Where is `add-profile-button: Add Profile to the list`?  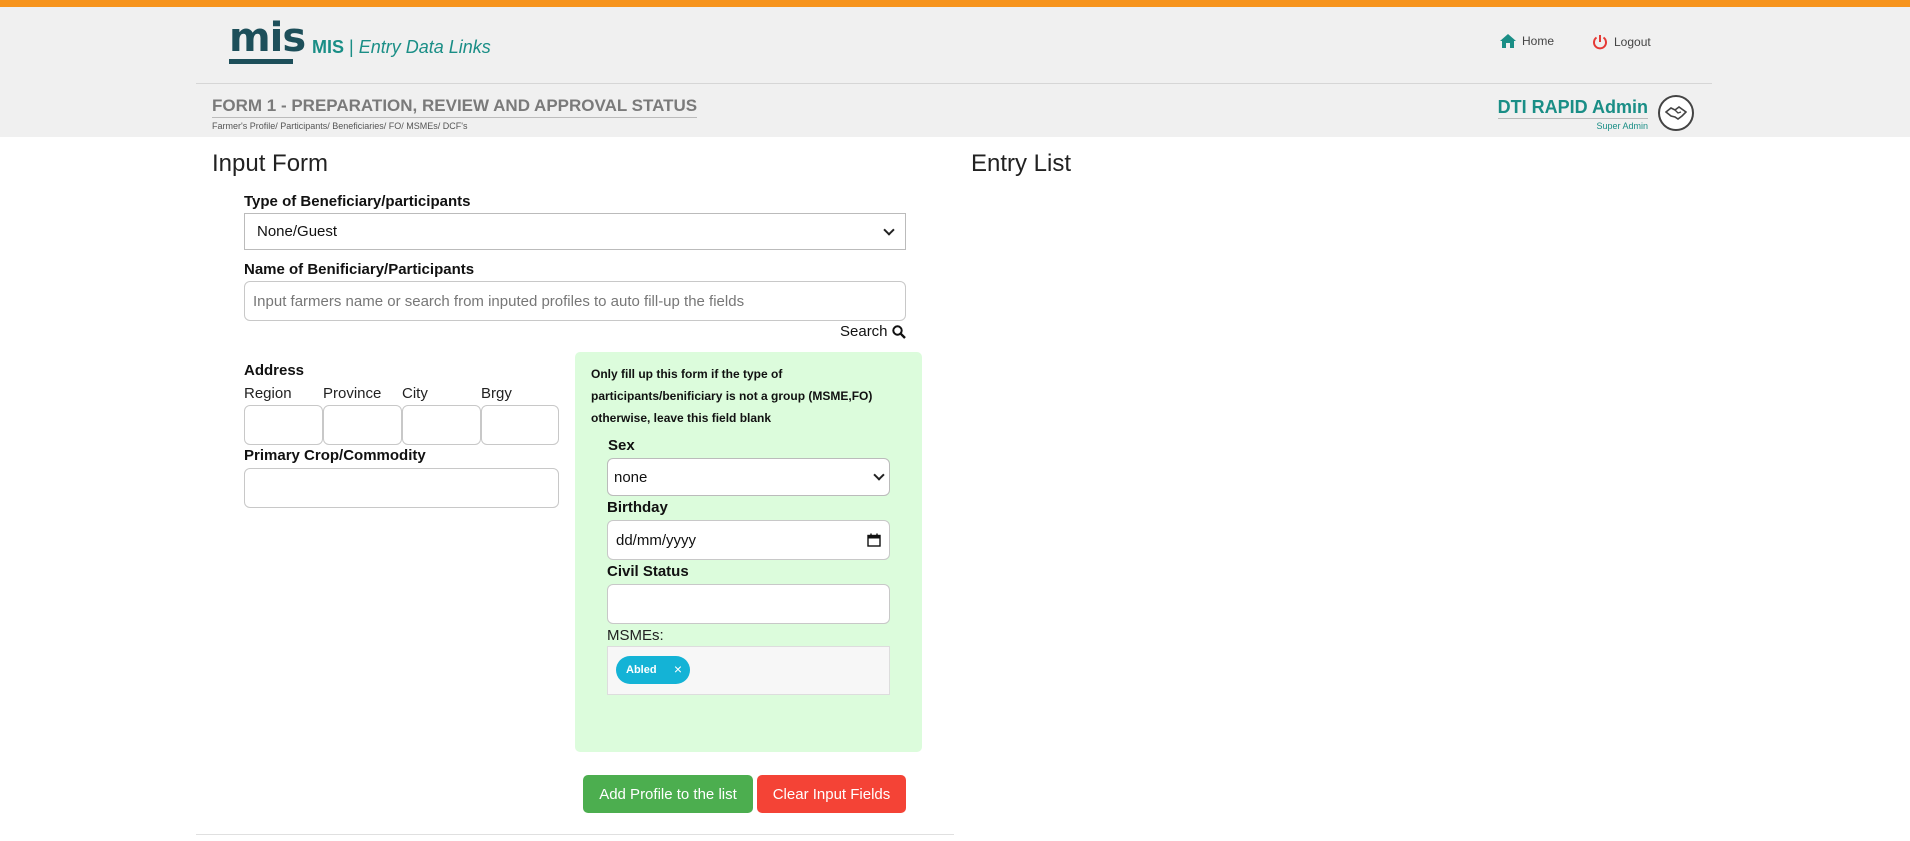 add-profile-button: Add Profile to the list is located at coordinates (668, 794).